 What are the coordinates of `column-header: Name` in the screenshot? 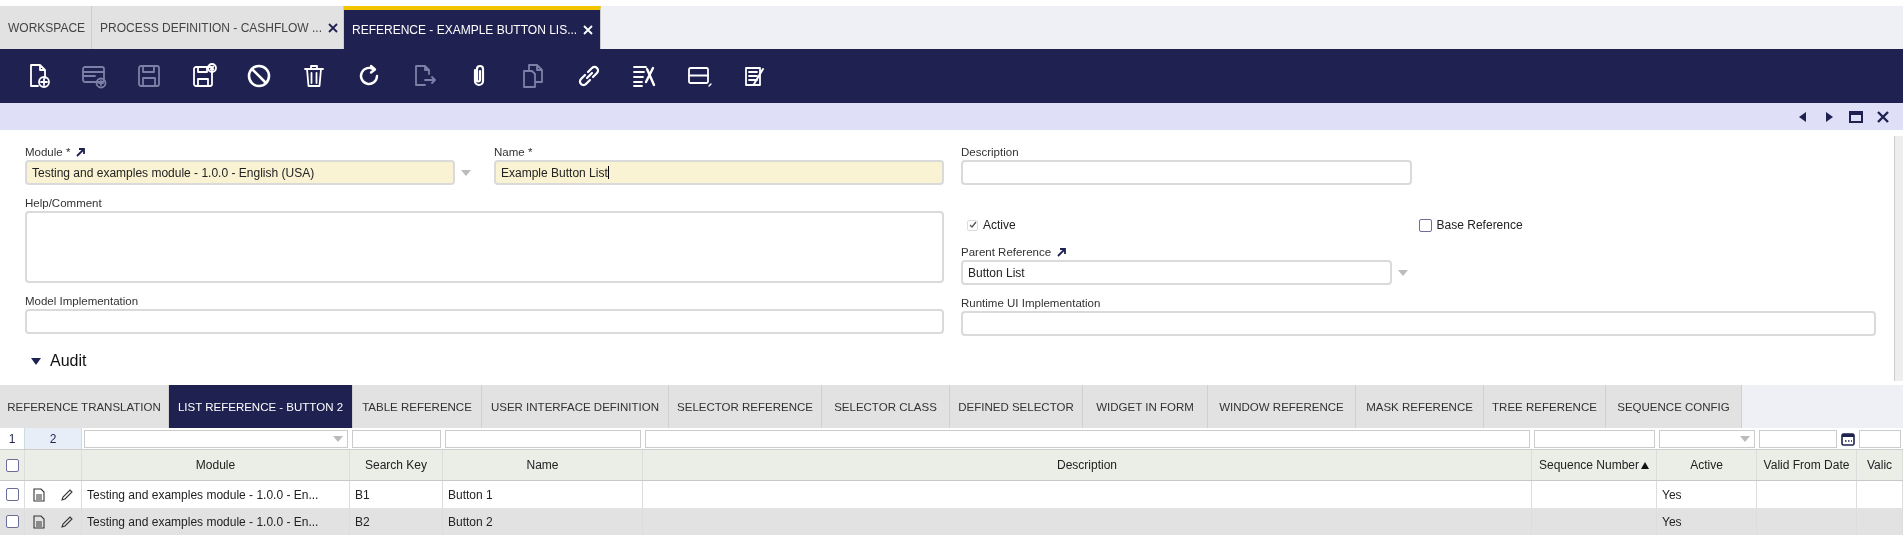 It's located at (543, 465).